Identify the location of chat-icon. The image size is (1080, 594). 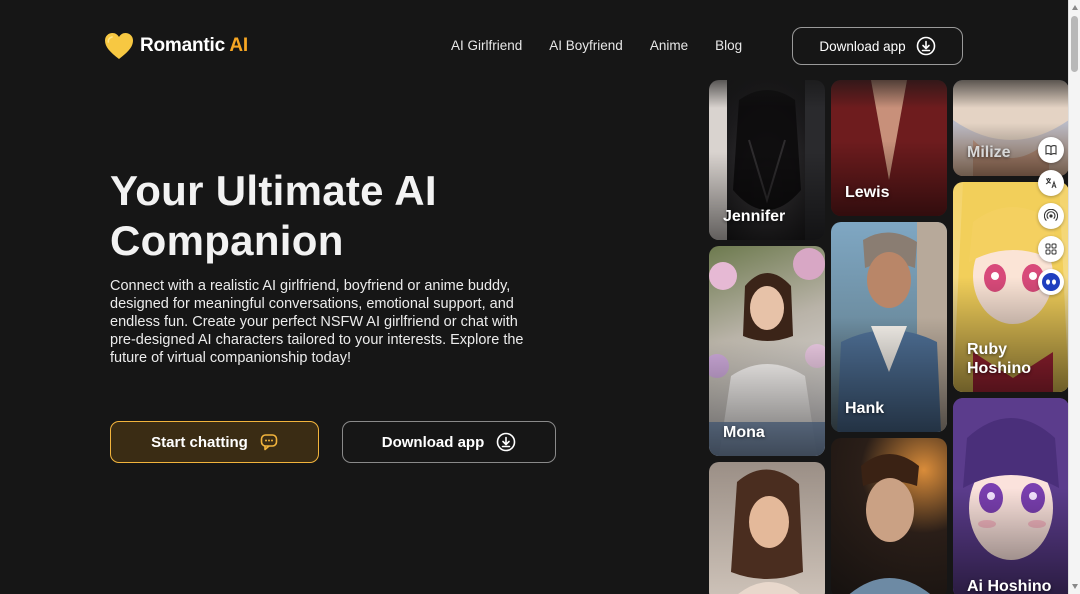
(269, 442).